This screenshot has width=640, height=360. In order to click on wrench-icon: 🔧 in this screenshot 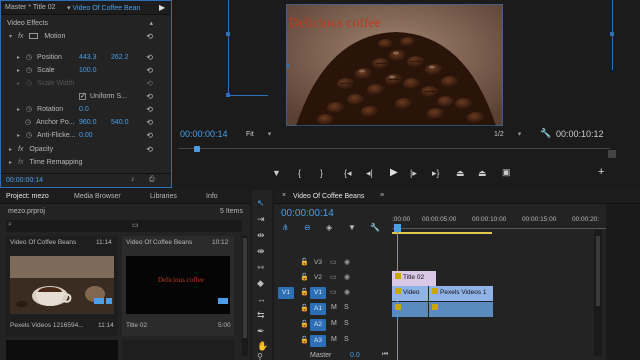, I will do `click(545, 133)`.